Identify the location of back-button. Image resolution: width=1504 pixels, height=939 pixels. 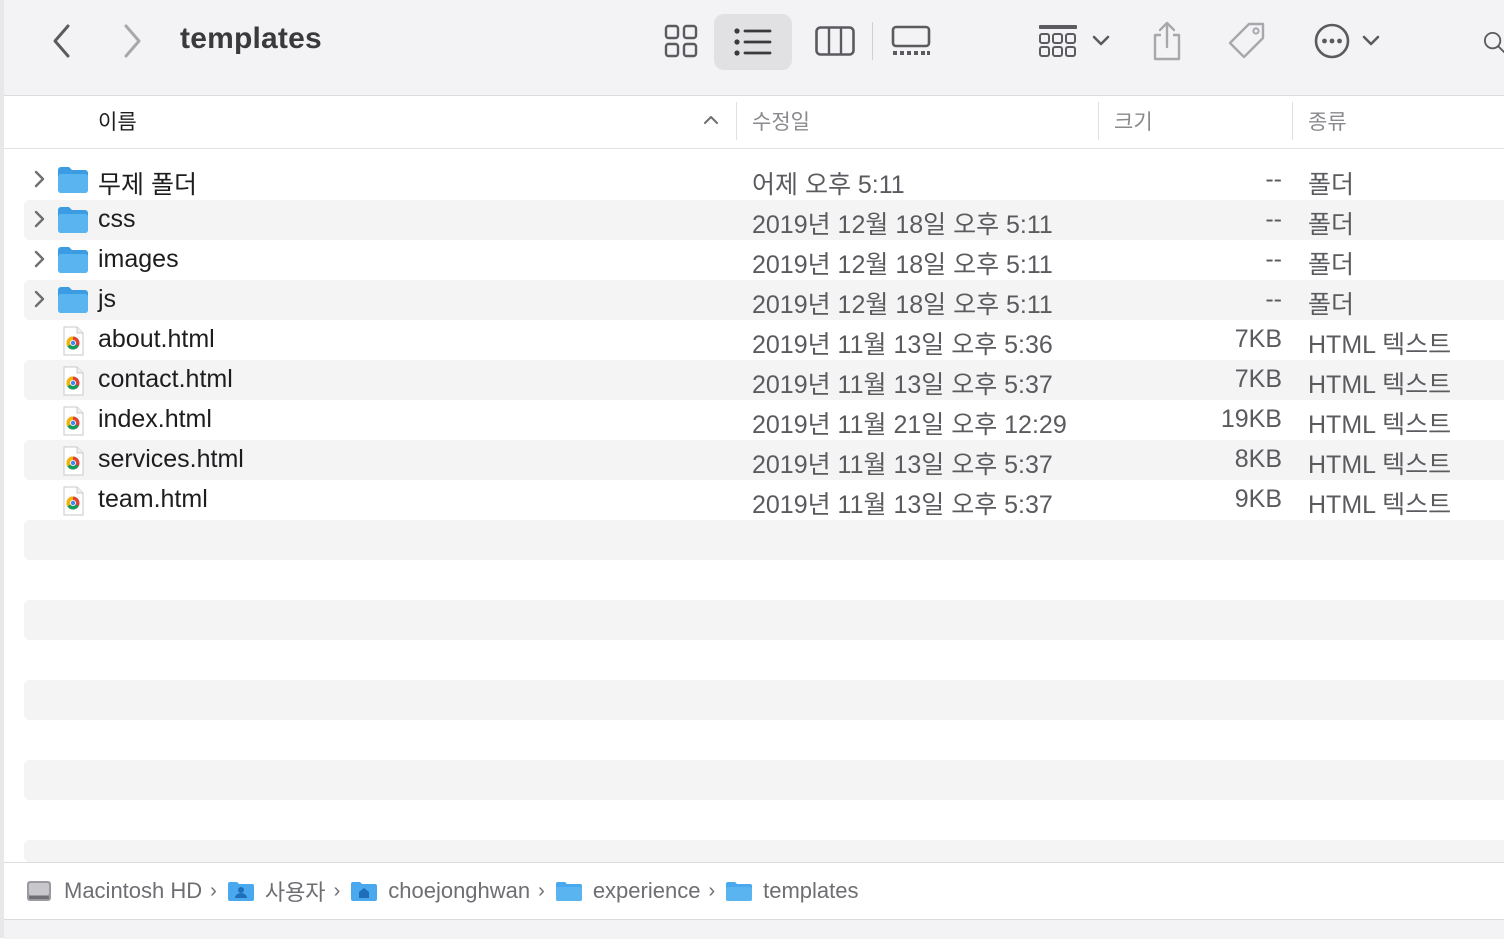
(62, 41).